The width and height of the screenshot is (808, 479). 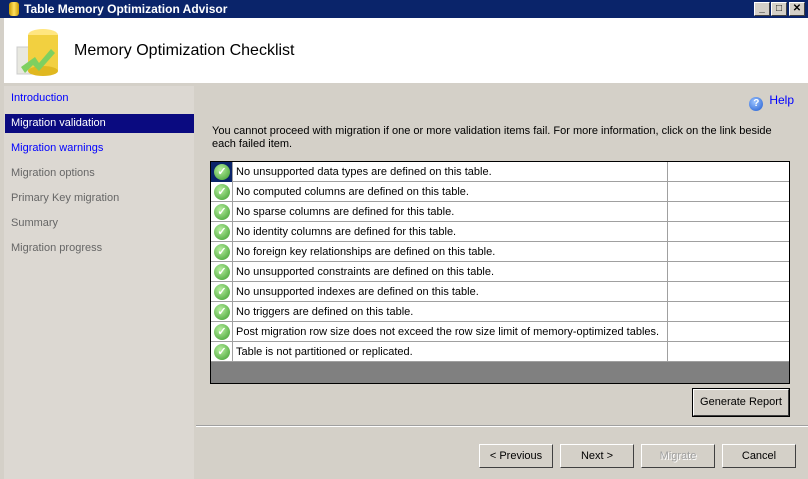 What do you see at coordinates (502, 426) in the screenshot?
I see `divider` at bounding box center [502, 426].